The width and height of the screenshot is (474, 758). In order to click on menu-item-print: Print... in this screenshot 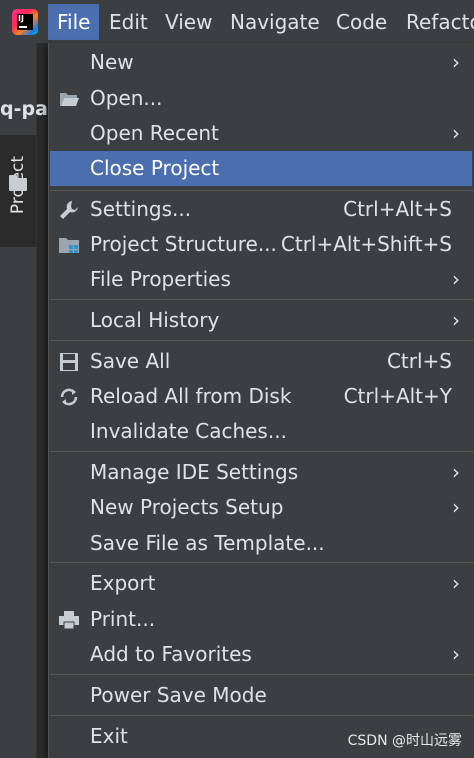, I will do `click(261, 619)`.